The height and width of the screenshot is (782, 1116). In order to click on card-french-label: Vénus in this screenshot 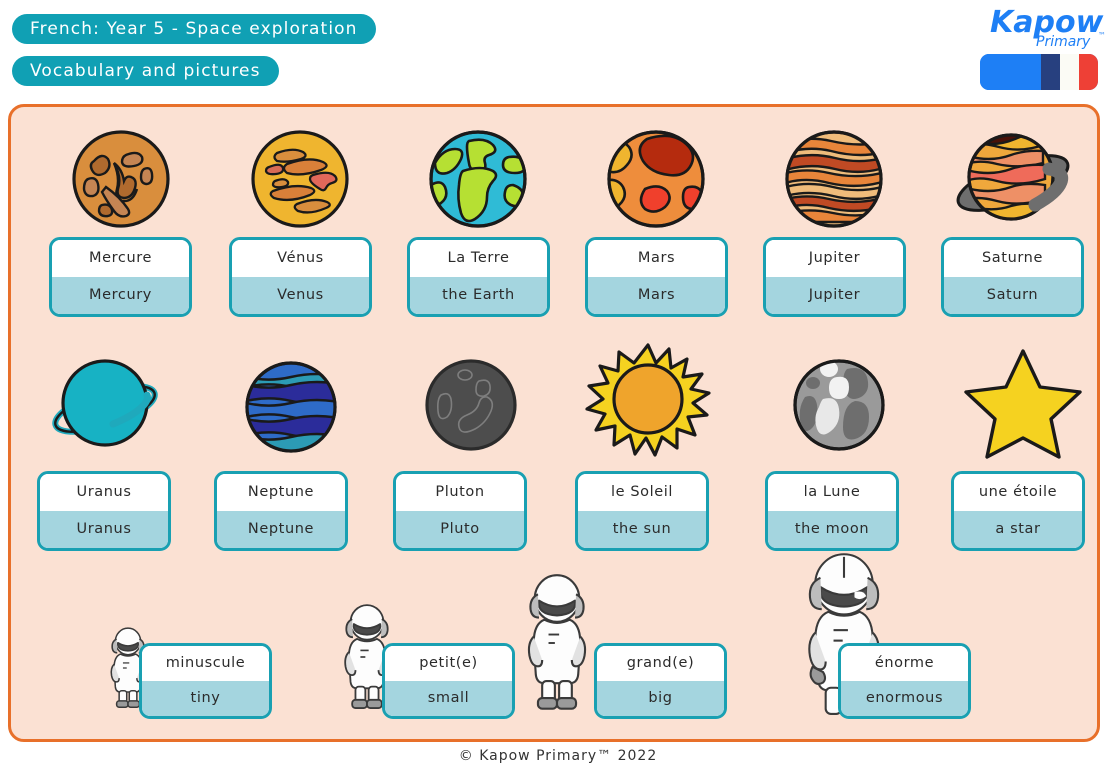, I will do `click(300, 258)`.